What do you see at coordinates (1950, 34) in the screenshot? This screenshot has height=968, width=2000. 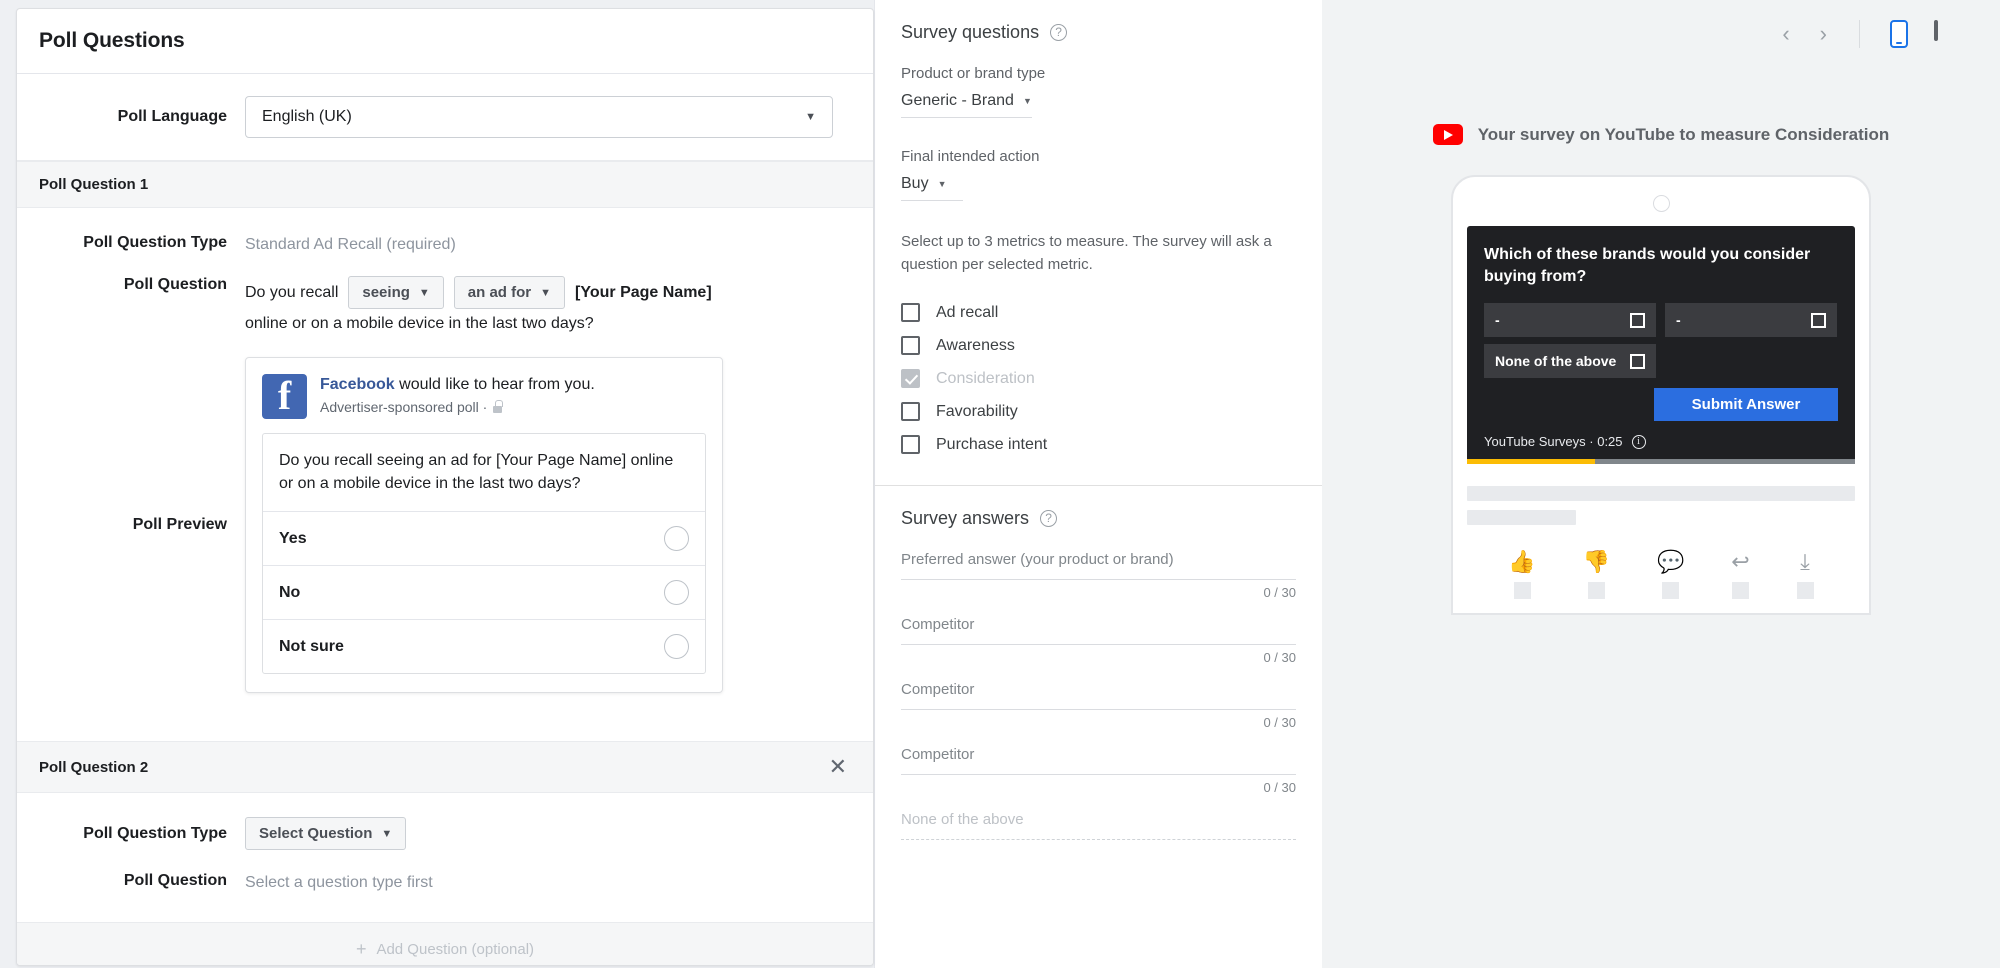 I see `desktop-preview-button` at bounding box center [1950, 34].